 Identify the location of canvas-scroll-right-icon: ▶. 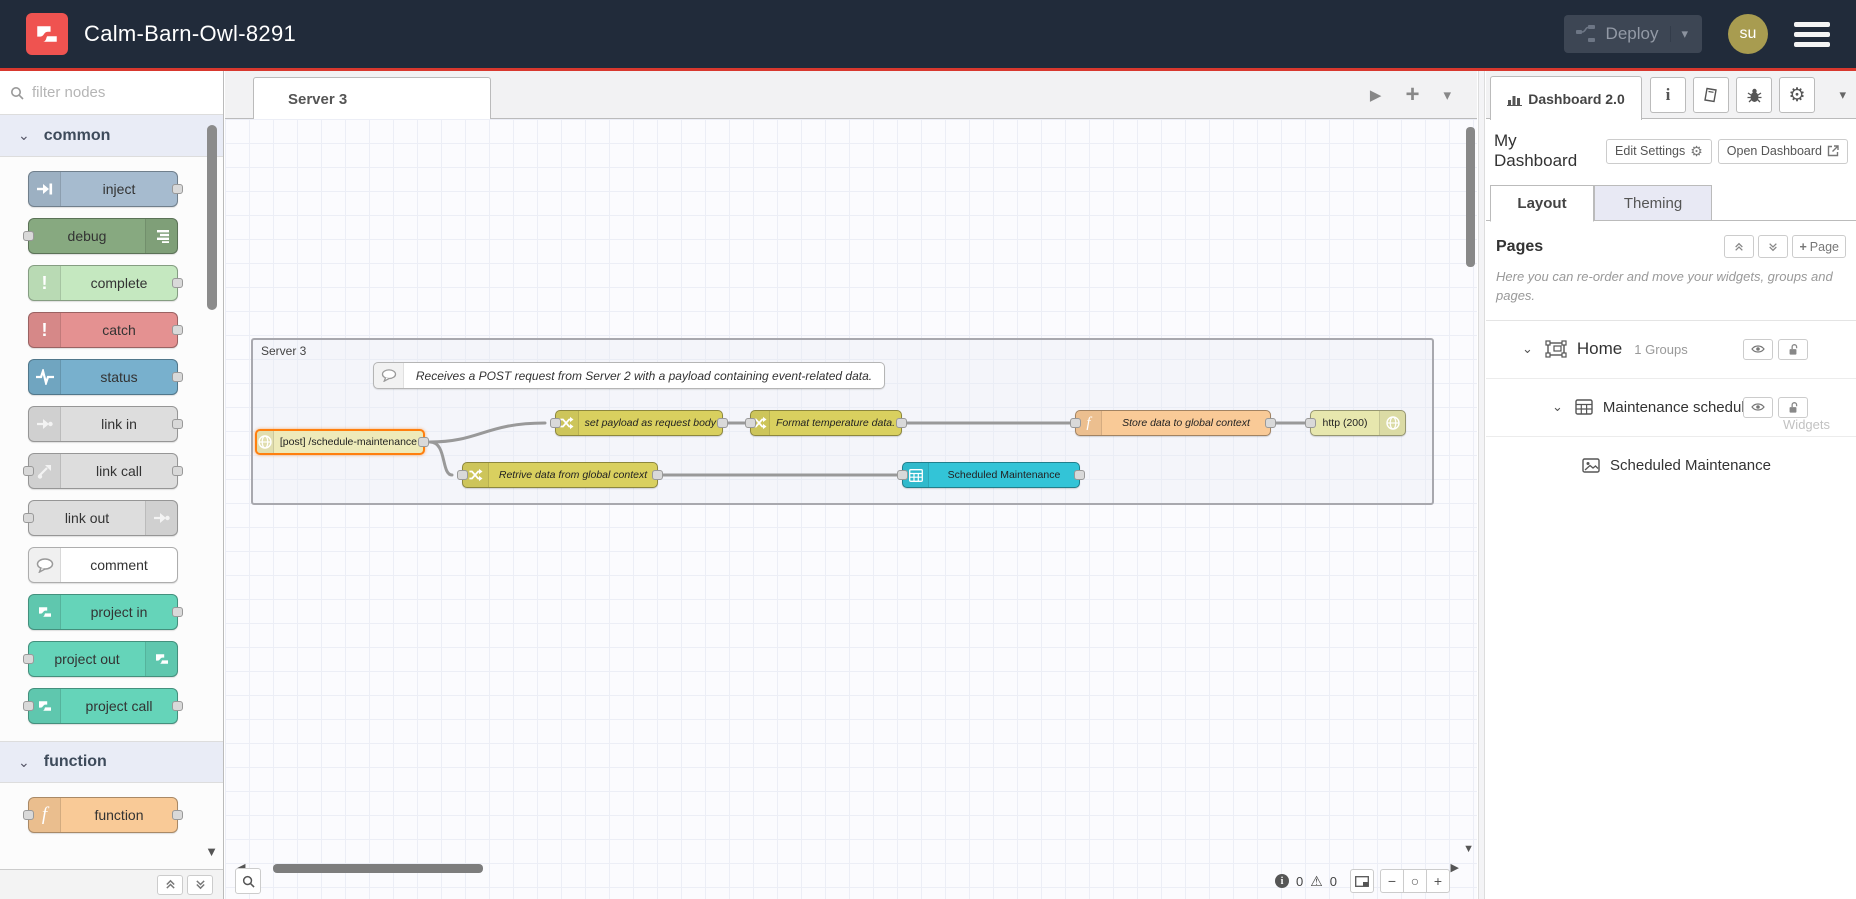
(1455, 867).